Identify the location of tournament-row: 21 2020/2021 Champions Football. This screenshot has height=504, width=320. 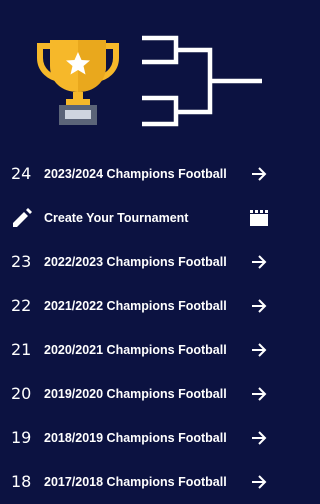
(140, 350).